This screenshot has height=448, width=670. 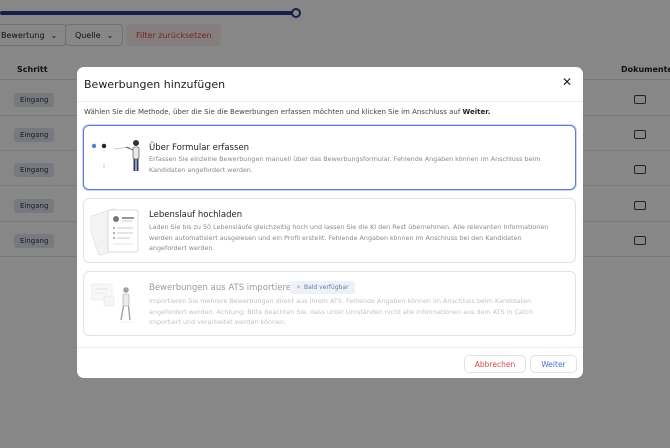 I want to click on option-title: Bewerbungen aus ATS importieren, so click(x=223, y=288).